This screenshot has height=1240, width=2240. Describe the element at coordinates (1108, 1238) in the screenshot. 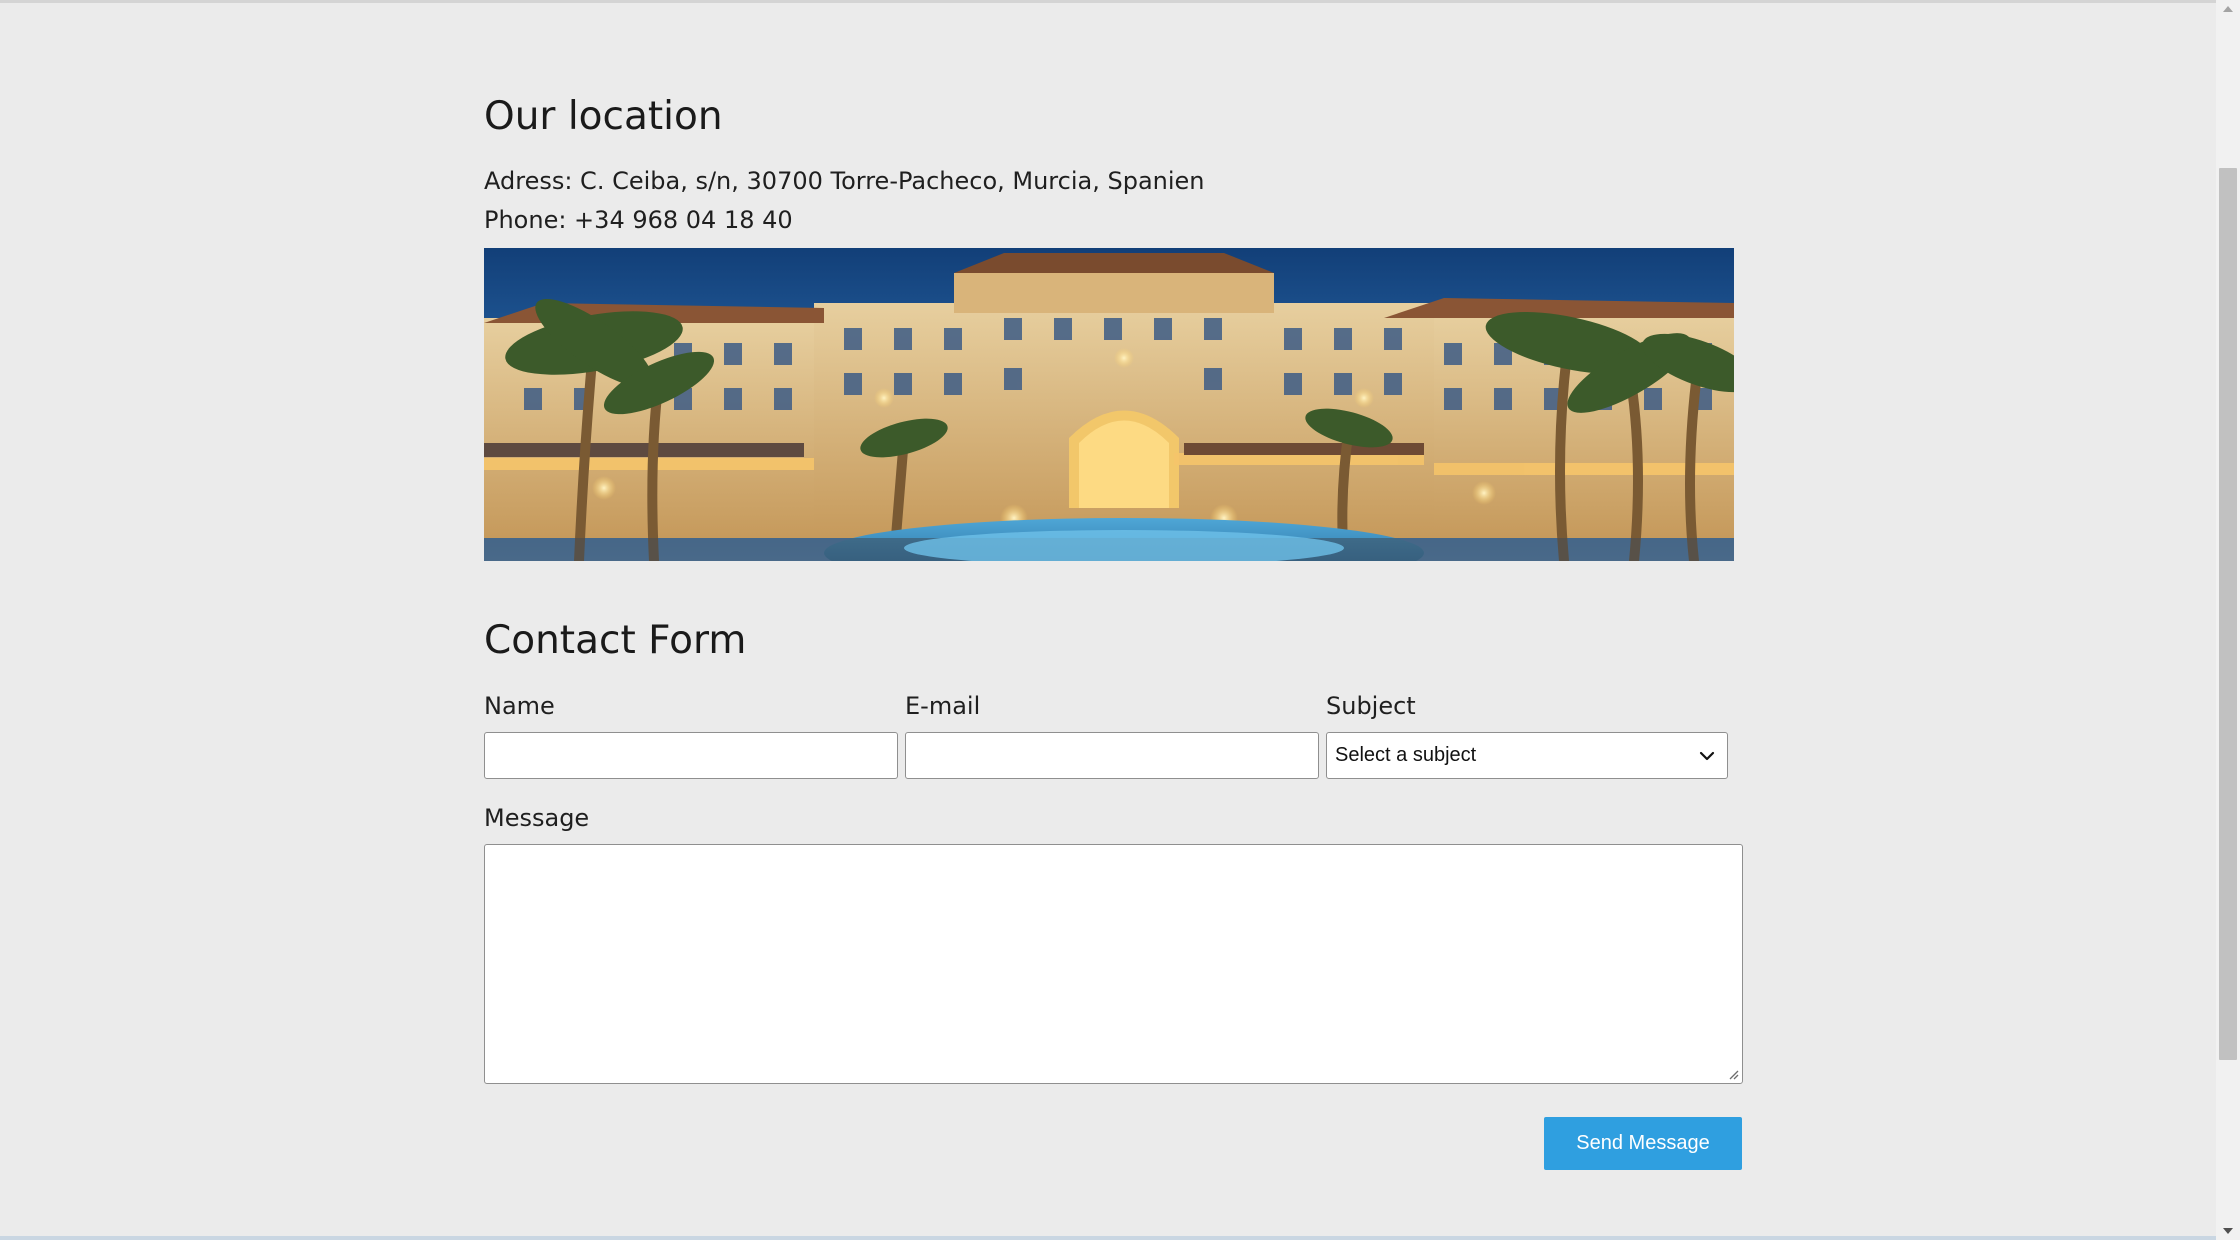

I see `bottom-edge-strip` at that location.